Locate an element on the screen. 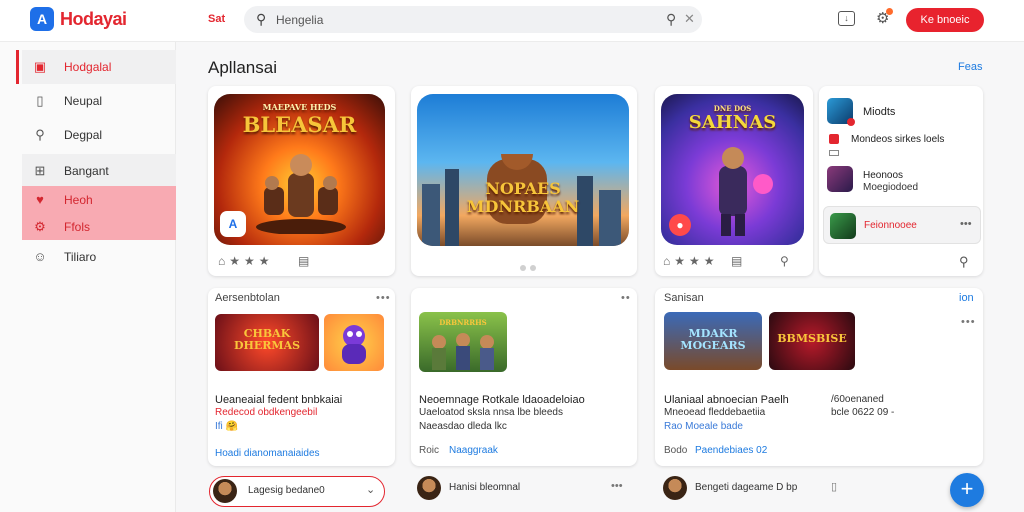 This screenshot has height=512, width=1024. artwork-title: NOPAES MDNRBAAN is located at coordinates (523, 197).